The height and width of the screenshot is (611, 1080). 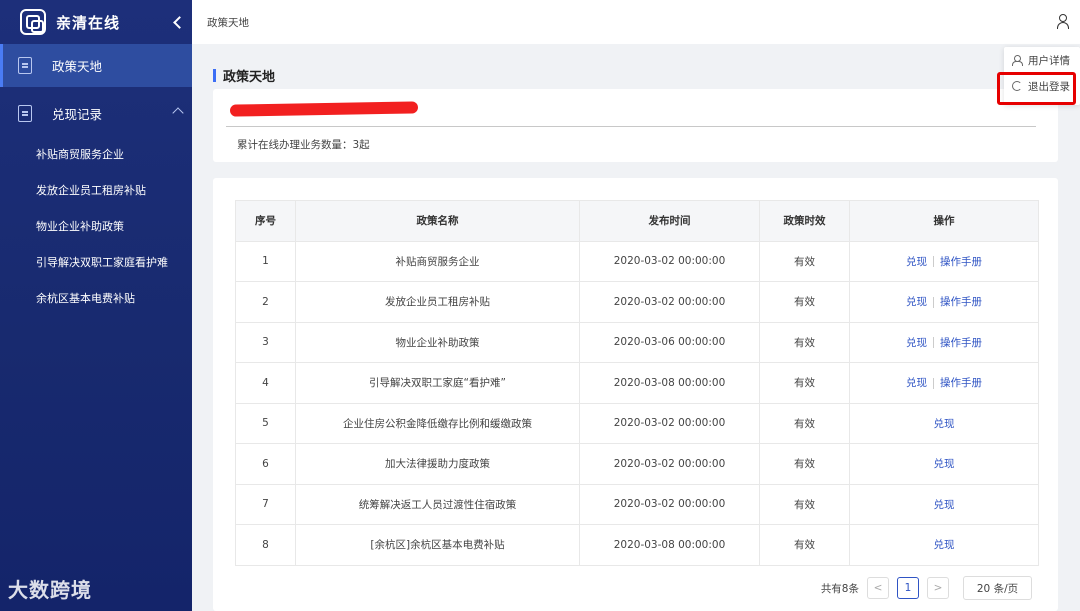 I want to click on user-details-item: 用户详情, so click(x=1042, y=60).